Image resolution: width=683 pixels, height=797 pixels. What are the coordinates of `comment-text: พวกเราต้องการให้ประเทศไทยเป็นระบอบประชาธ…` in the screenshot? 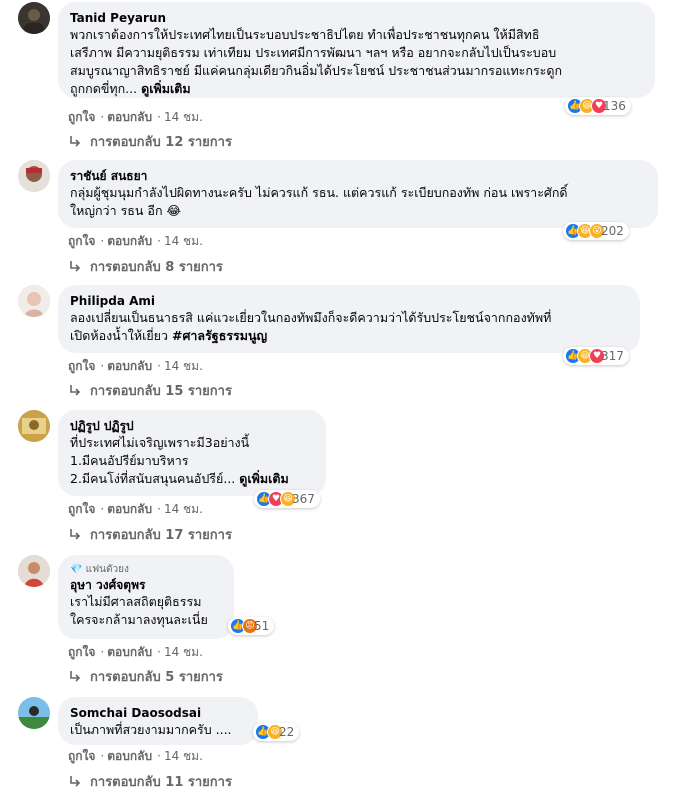 It's located at (316, 61).